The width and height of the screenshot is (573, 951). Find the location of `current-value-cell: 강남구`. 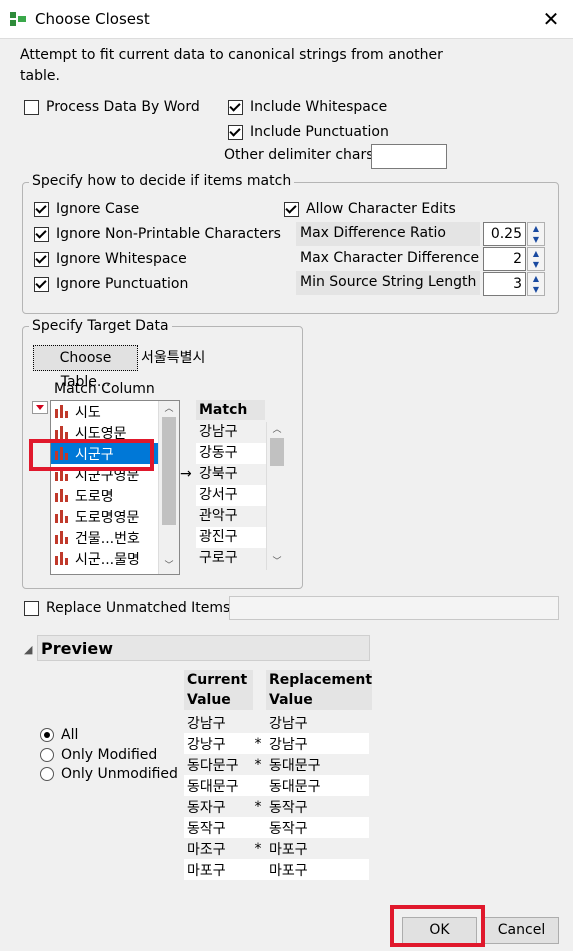

current-value-cell: 강남구 is located at coordinates (206, 723).